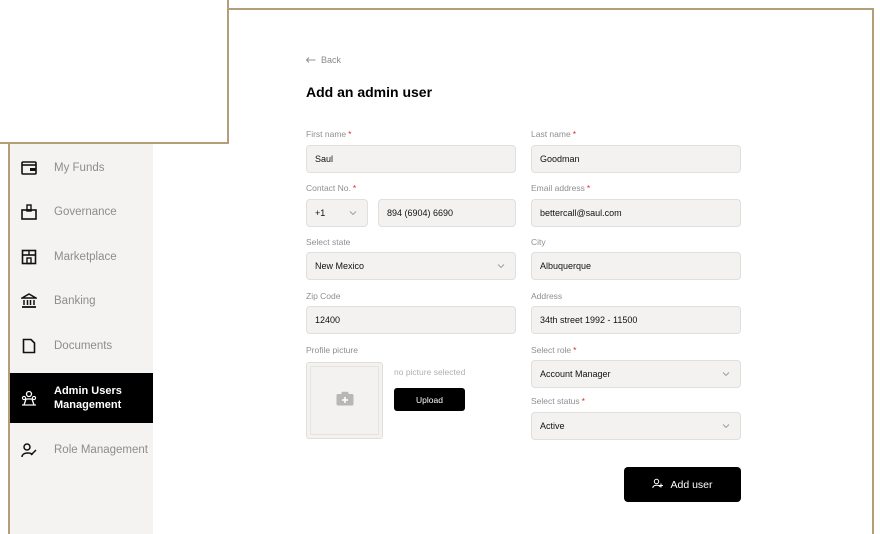 The image size is (880, 534). What do you see at coordinates (411, 266) in the screenshot?
I see `state-select: New Mexico` at bounding box center [411, 266].